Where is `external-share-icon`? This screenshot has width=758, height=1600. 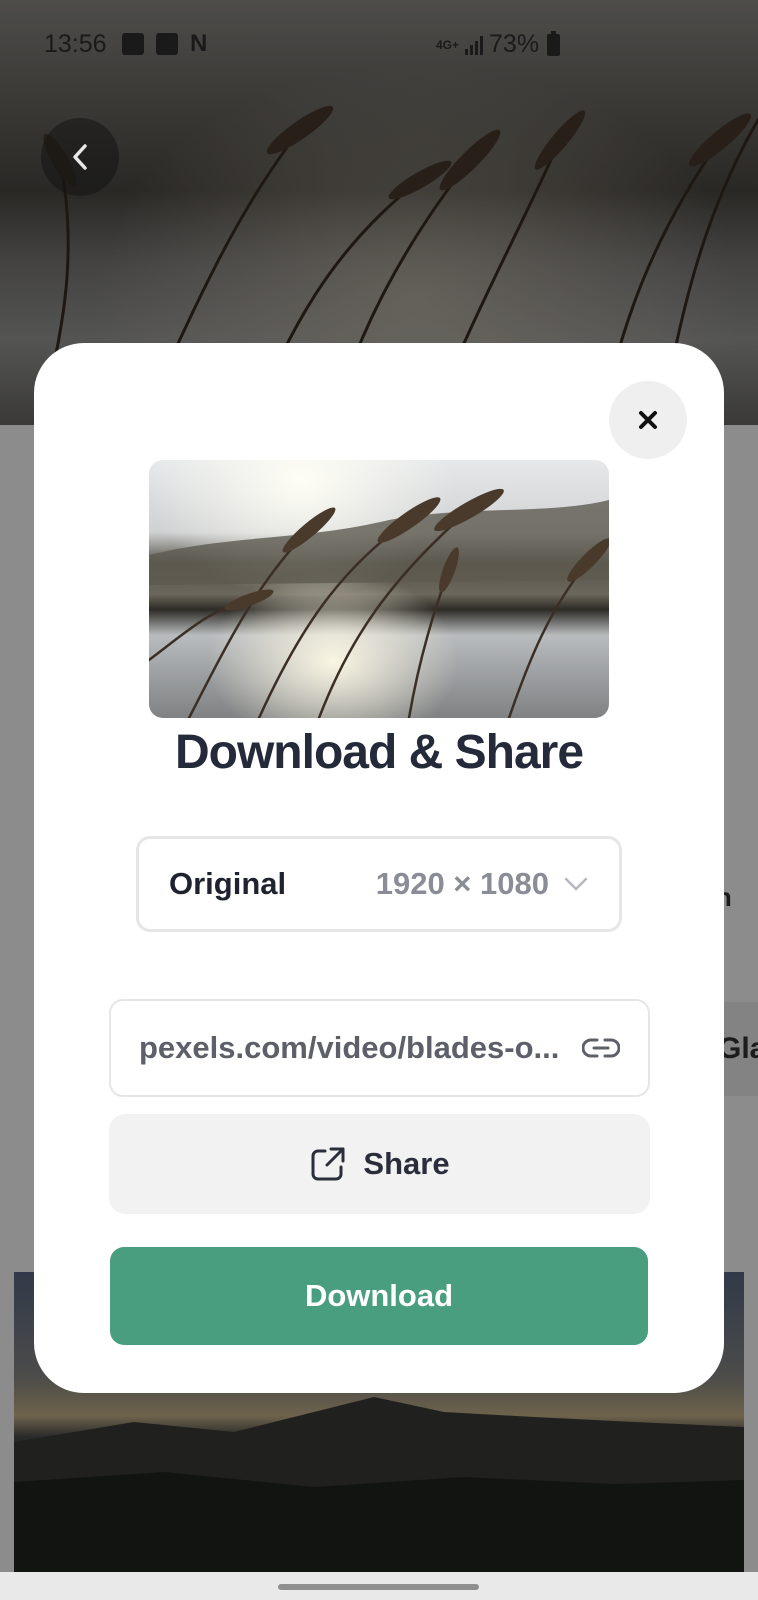 external-share-icon is located at coordinates (328, 1164).